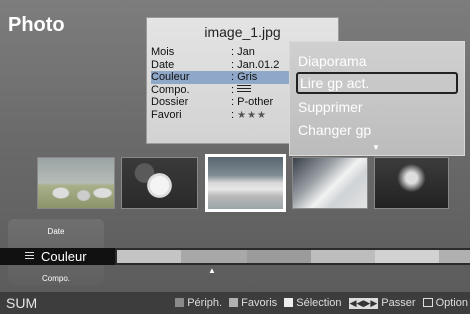 The height and width of the screenshot is (314, 470). What do you see at coordinates (377, 130) in the screenshot?
I see `menu-item-change-group: Changer gp` at bounding box center [377, 130].